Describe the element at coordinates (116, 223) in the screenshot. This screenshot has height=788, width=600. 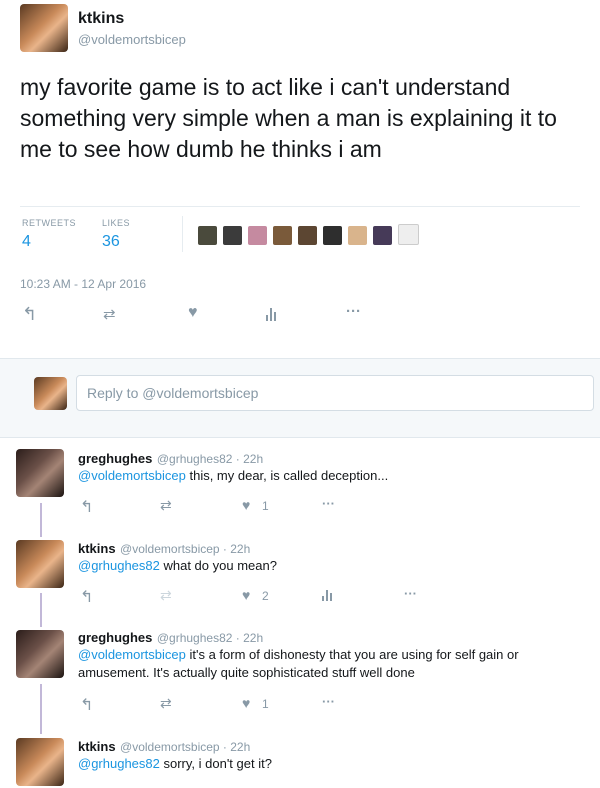
I see `likes-label: LIKES` at that location.